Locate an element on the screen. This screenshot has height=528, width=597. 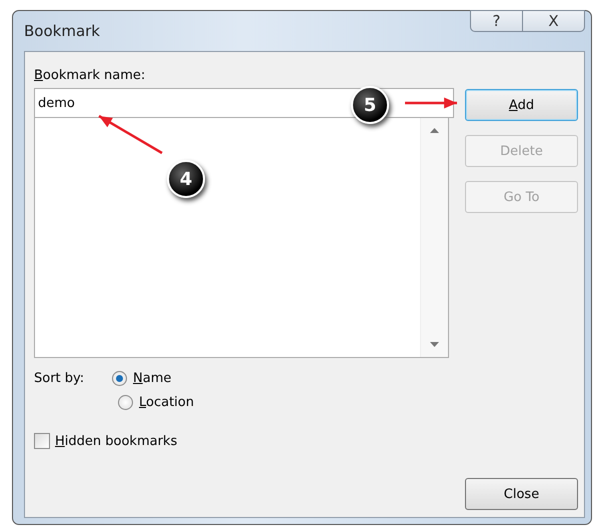
help-button: ? is located at coordinates (496, 21).